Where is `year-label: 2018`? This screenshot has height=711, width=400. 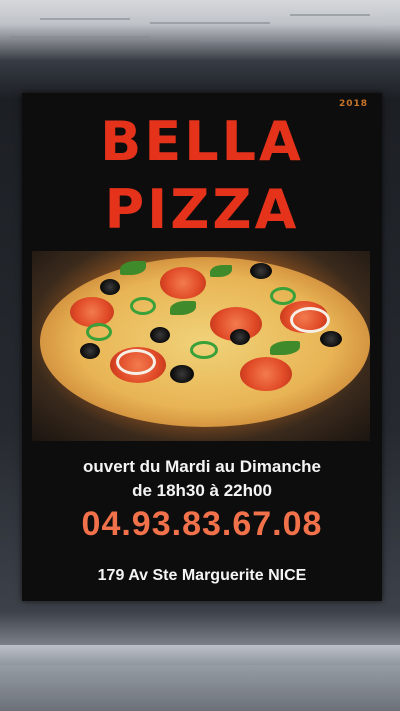 year-label: 2018 is located at coordinates (353, 104).